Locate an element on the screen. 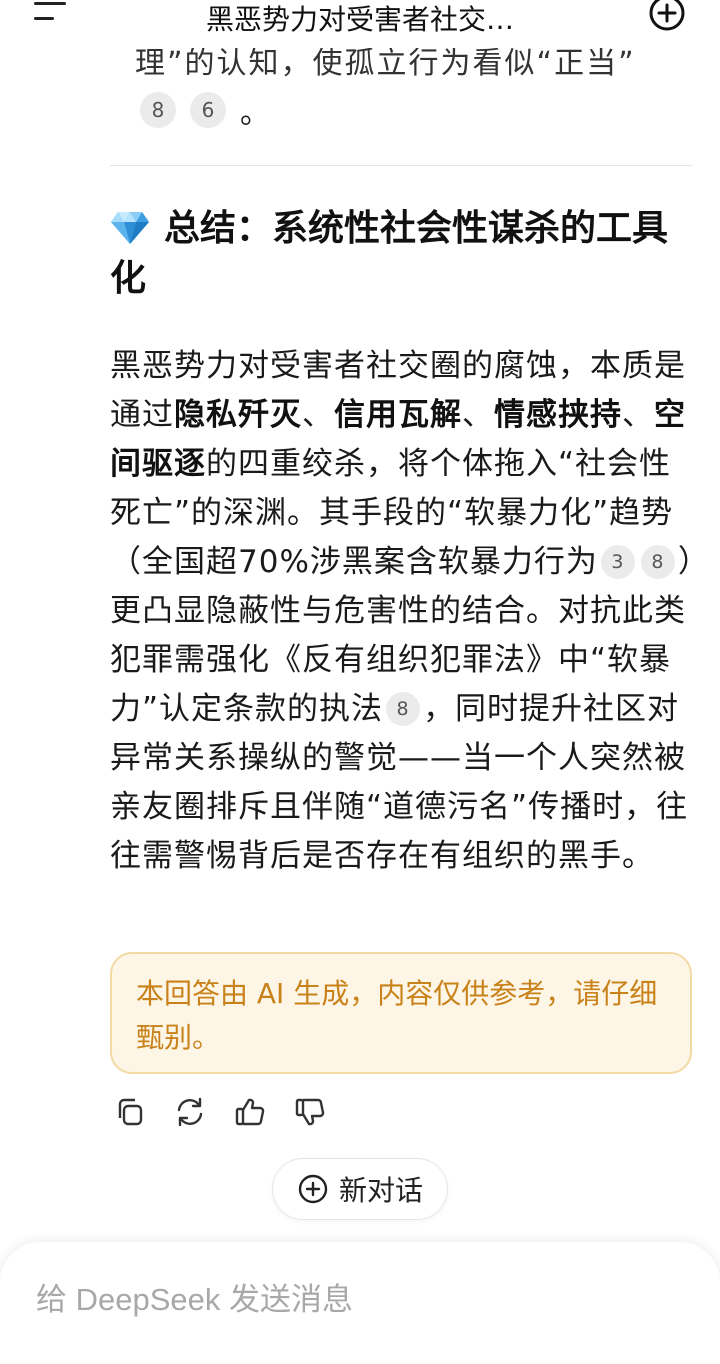 Image resolution: width=720 pixels, height=1364 pixels. bold-term: 信用瓦解 is located at coordinates (398, 415).